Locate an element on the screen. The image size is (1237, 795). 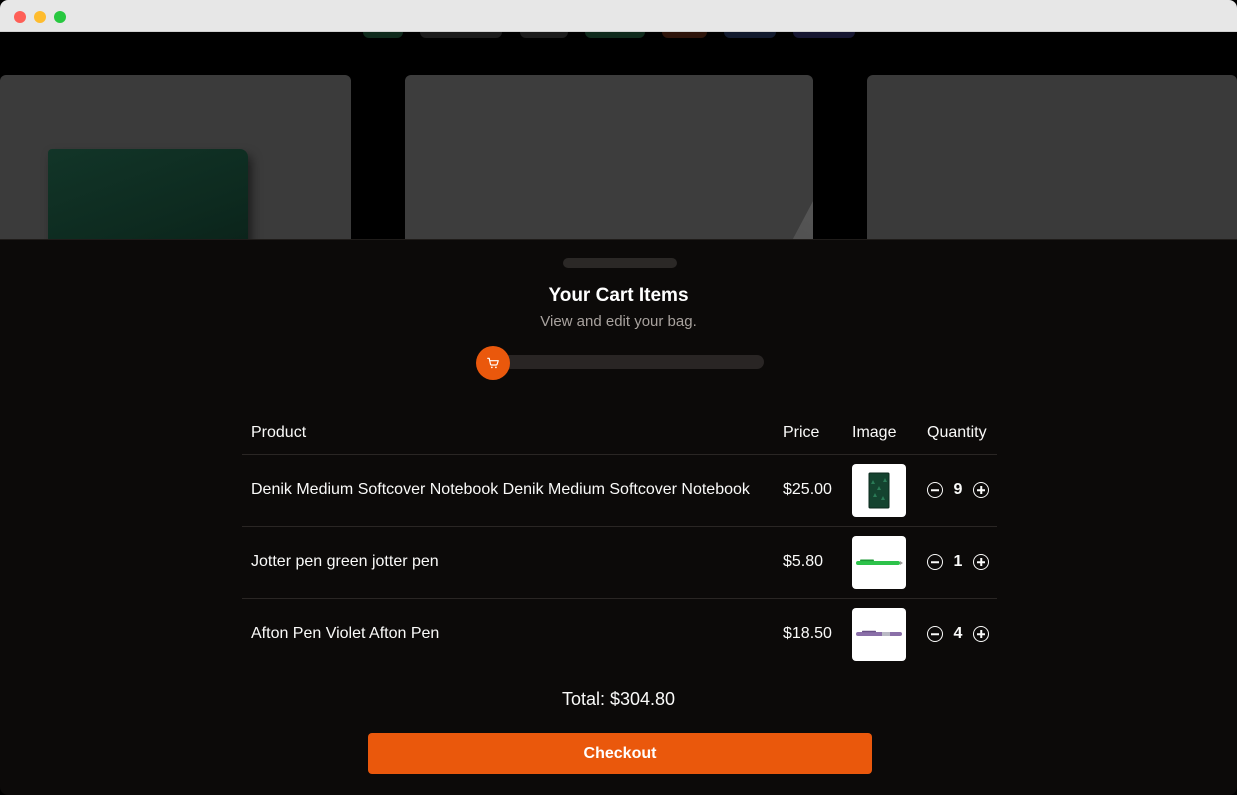
quantity-value: 4 is located at coordinates (958, 633).